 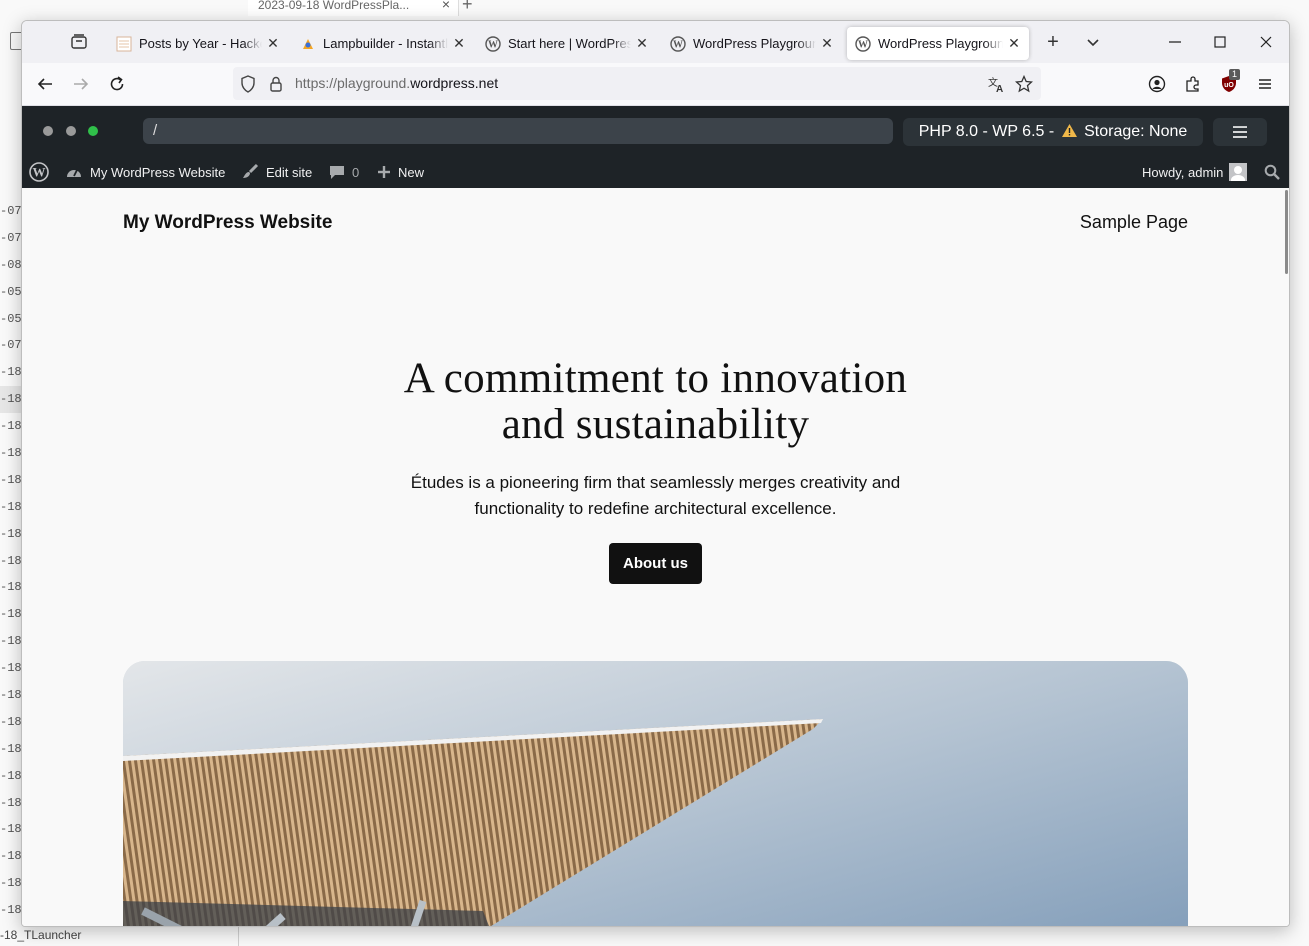 What do you see at coordinates (81, 84) in the screenshot?
I see `forward-icon` at bounding box center [81, 84].